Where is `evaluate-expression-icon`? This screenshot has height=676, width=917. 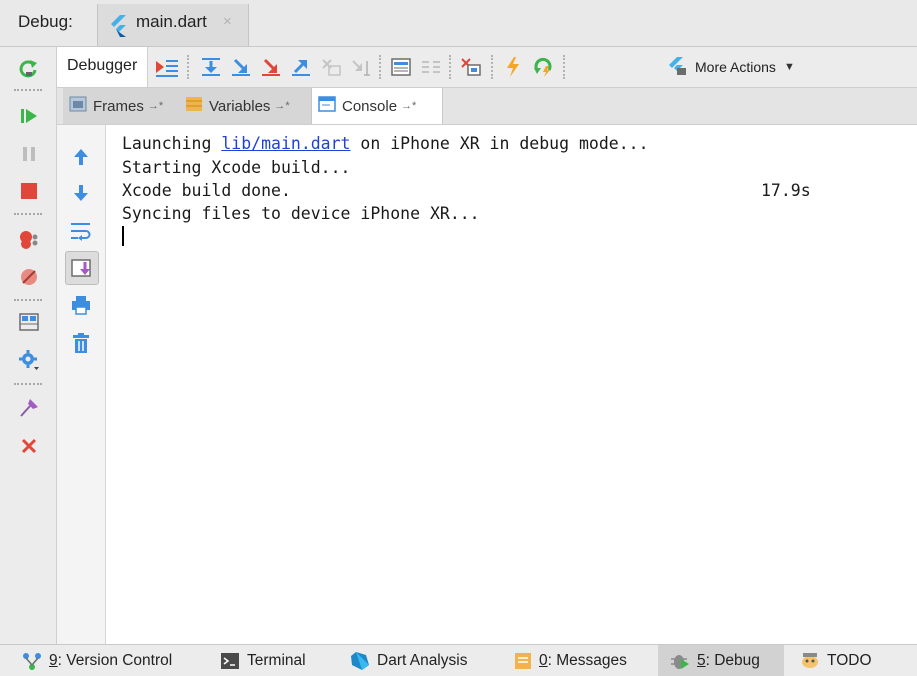
evaluate-expression-icon is located at coordinates (401, 67).